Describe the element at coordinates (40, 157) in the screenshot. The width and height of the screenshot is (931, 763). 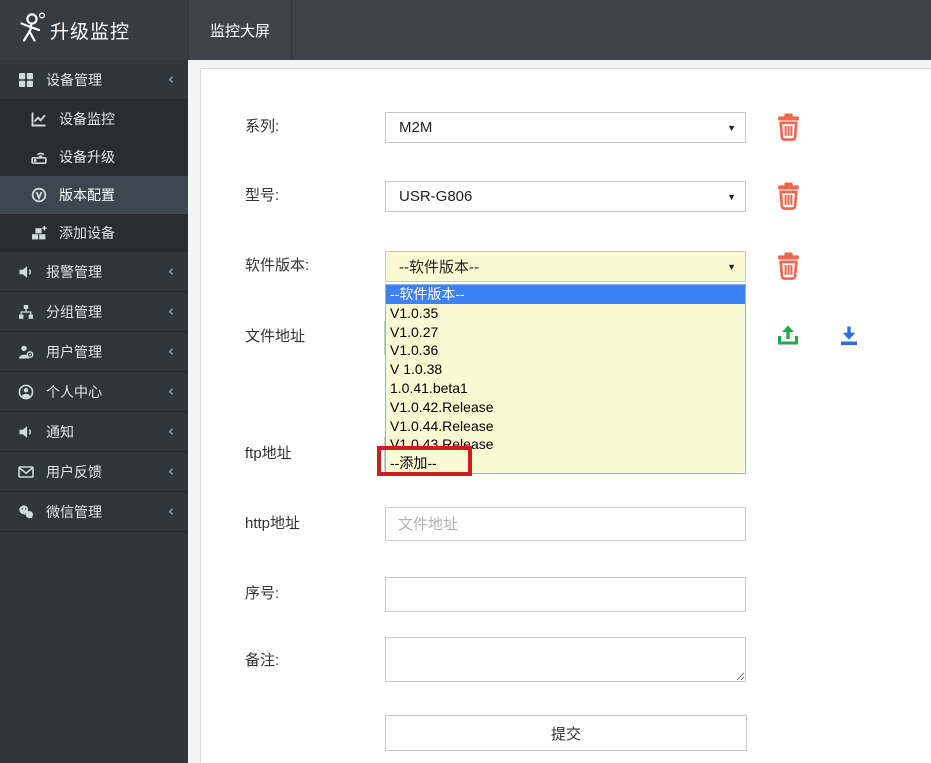
I see `device-upgrade-icon` at that location.